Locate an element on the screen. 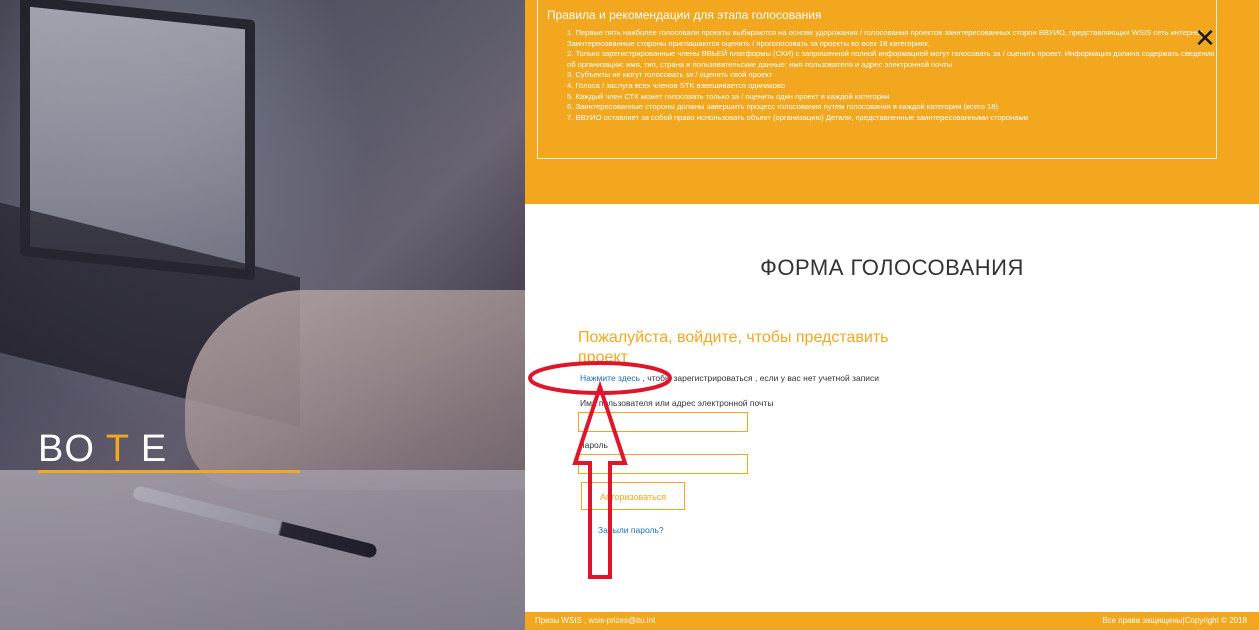 The width and height of the screenshot is (1259, 630). hero-title-part2: E is located at coordinates (148, 449).